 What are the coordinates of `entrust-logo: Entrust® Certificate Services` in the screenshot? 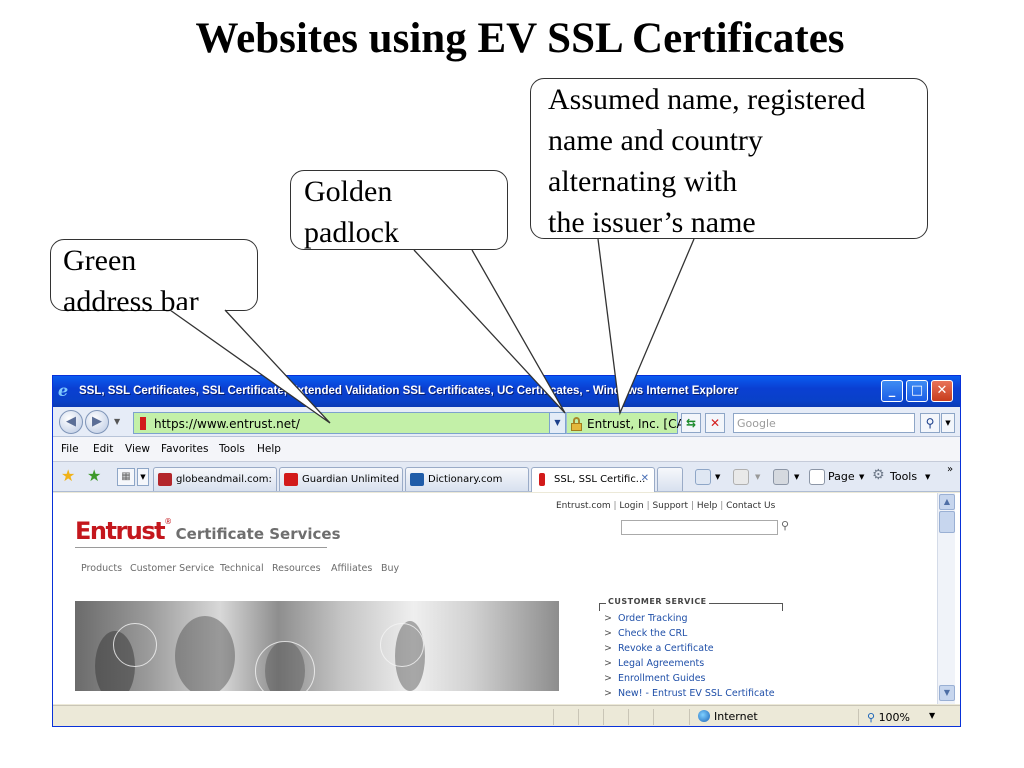 It's located at (208, 531).